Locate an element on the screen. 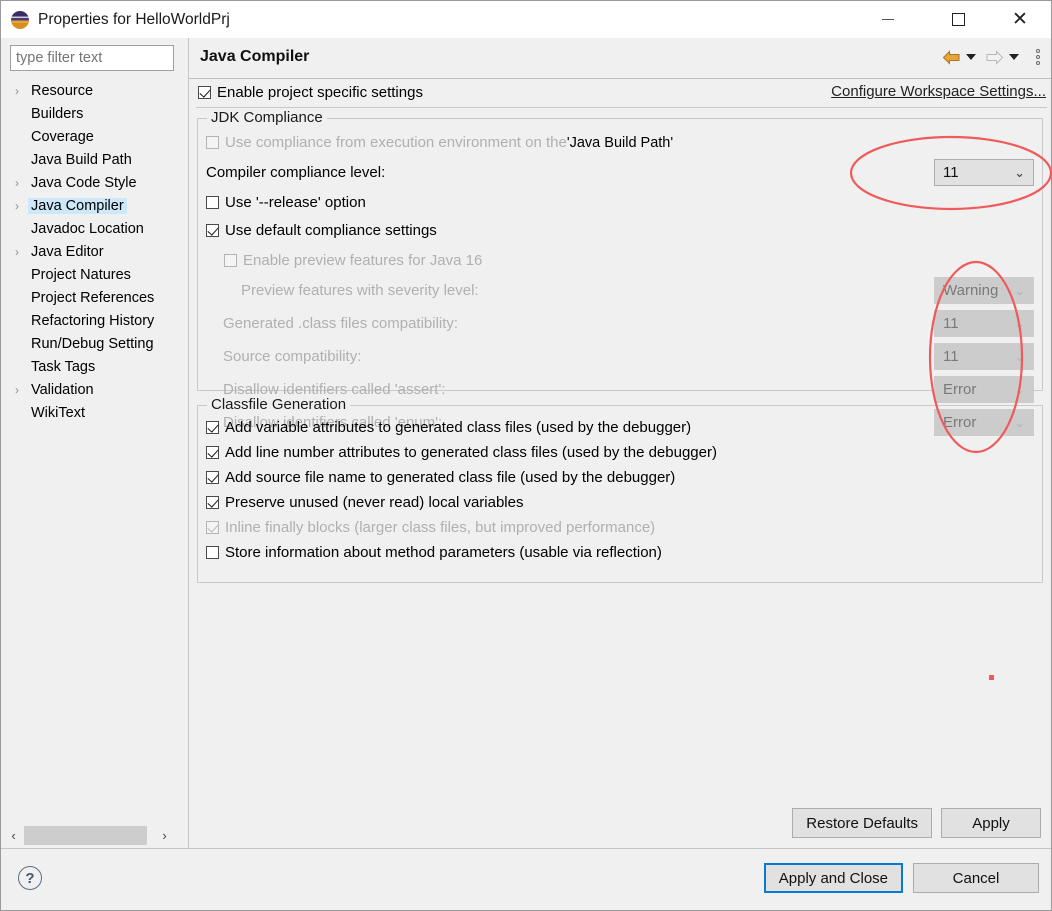 The height and width of the screenshot is (911, 1052). sidebar-item-resource: › Resource is located at coordinates (92, 90).